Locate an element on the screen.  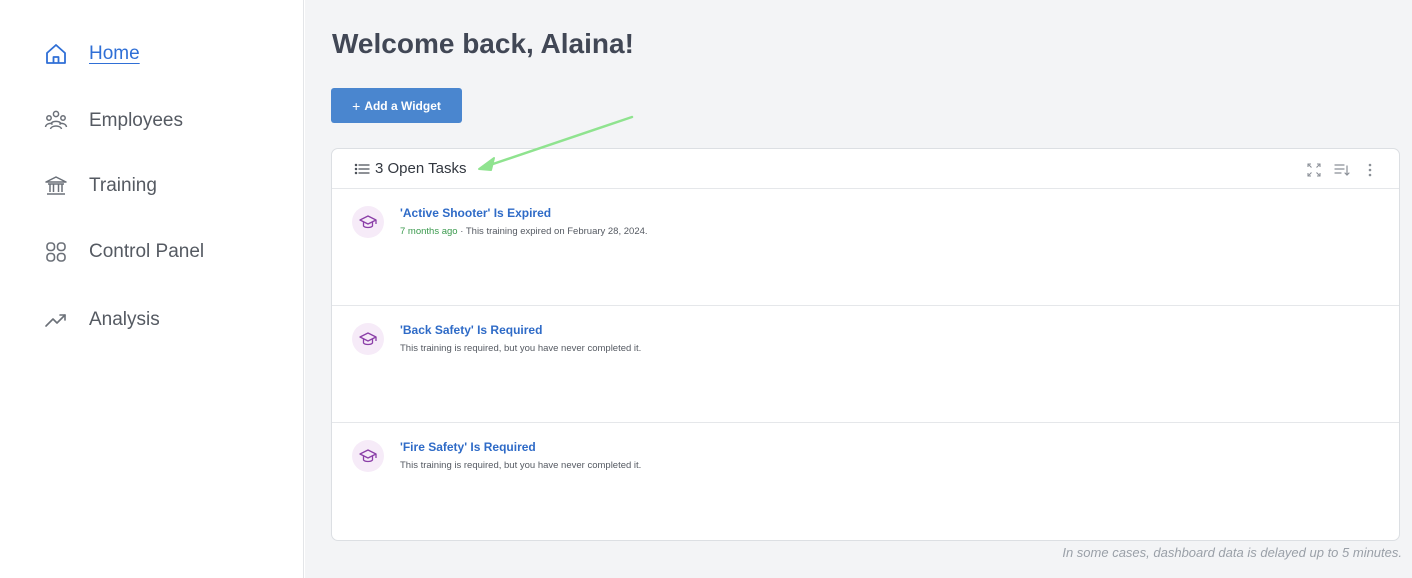
sidebar-item-label: Home is located at coordinates (114, 53).